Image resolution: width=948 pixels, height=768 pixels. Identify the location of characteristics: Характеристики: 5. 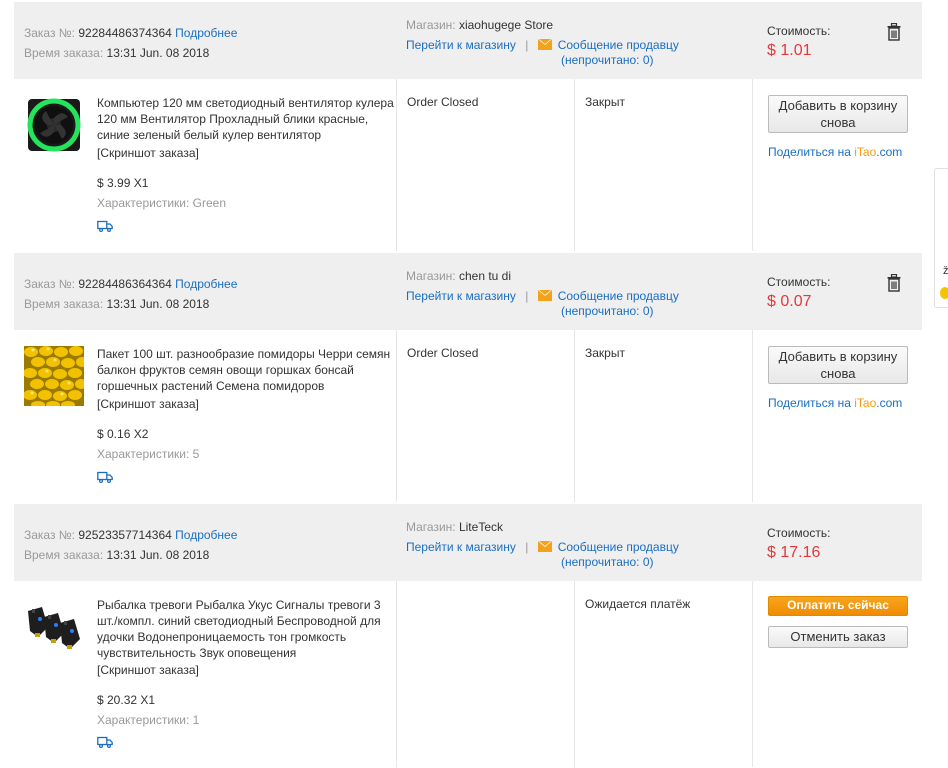
(148, 454).